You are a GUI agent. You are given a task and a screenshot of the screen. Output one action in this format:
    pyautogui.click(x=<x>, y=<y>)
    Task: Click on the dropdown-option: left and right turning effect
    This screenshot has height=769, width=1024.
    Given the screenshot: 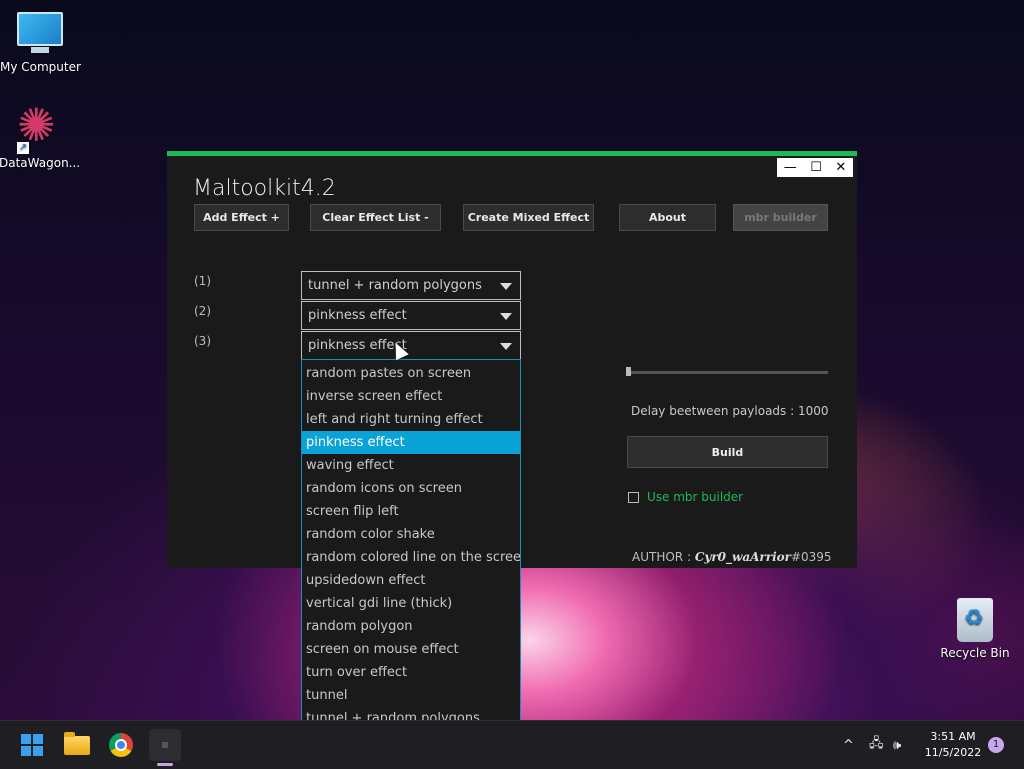 What is the action you would take?
    pyautogui.click(x=411, y=419)
    